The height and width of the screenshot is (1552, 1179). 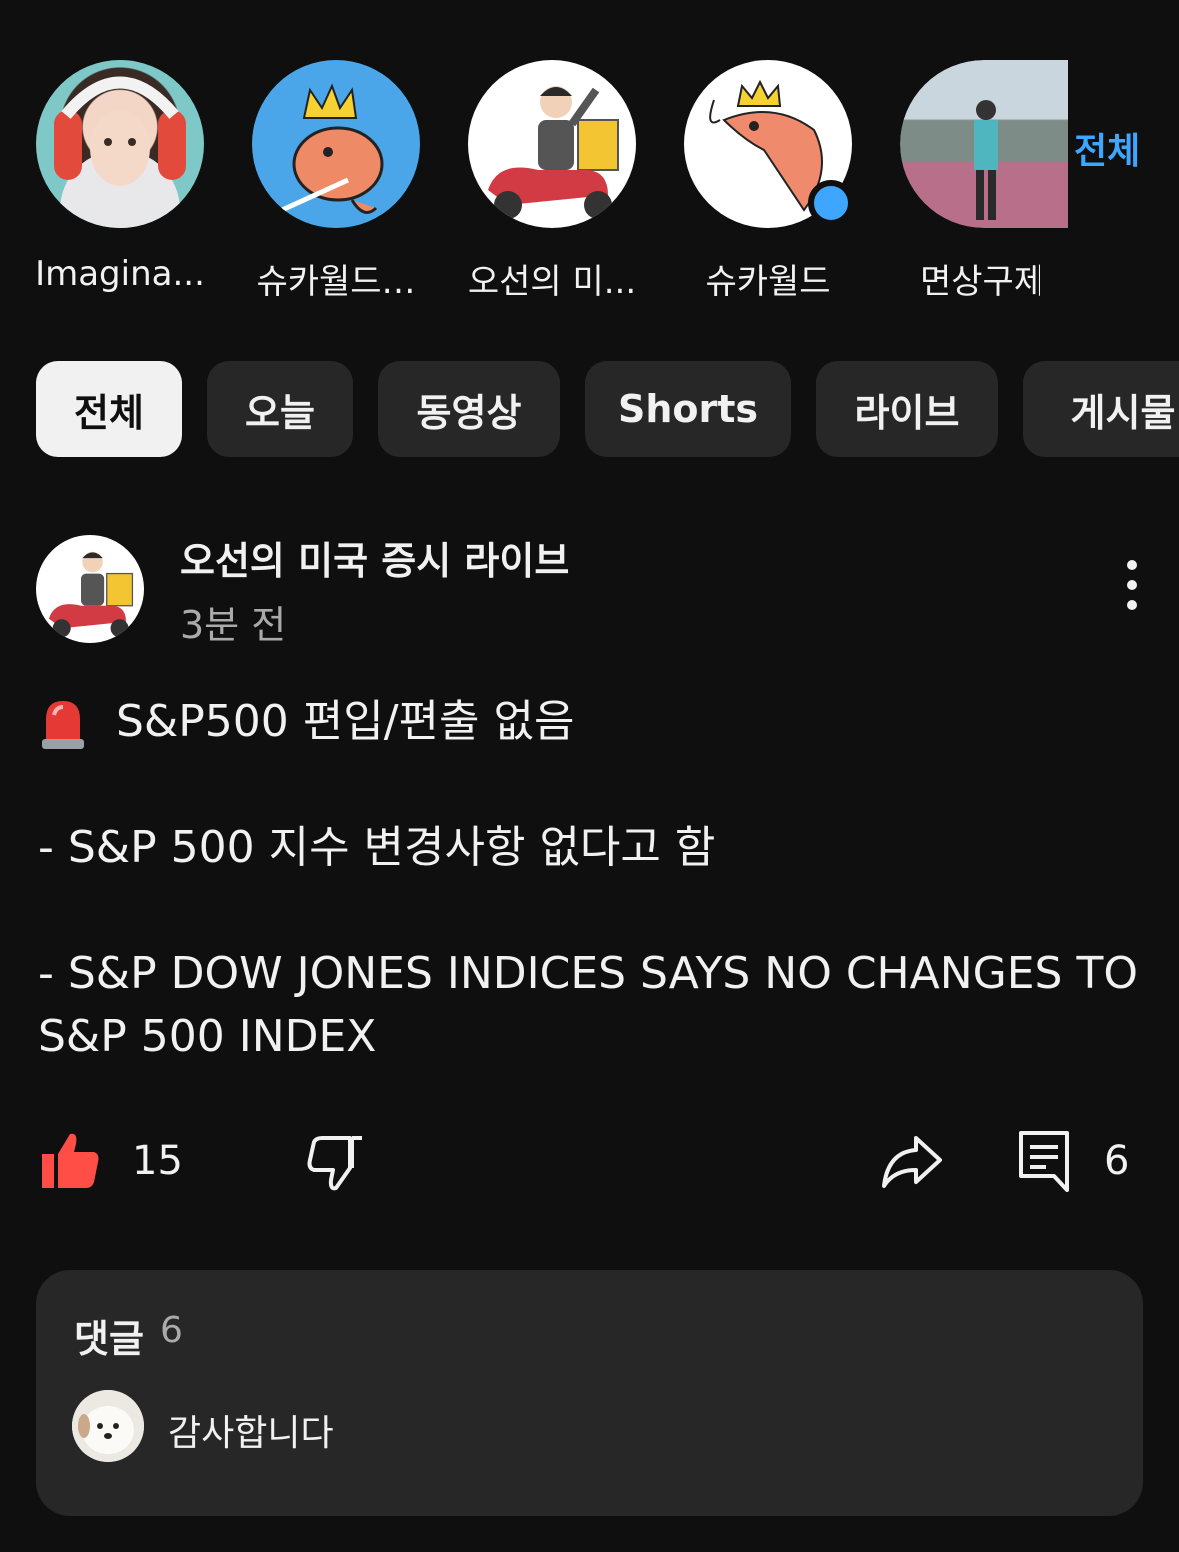 I want to click on chip-today: 오늘, so click(x=280, y=409).